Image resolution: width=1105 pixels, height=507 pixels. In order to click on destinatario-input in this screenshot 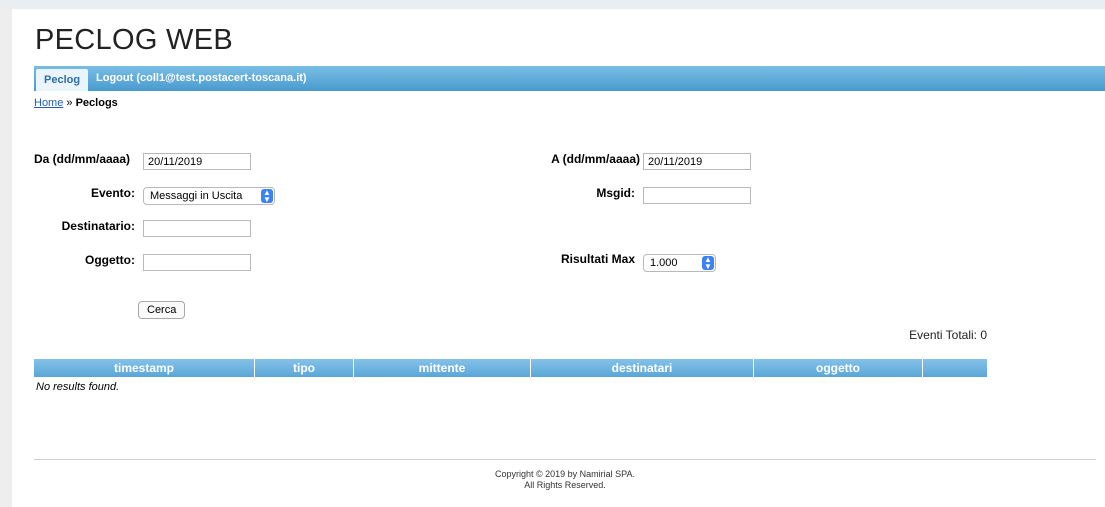, I will do `click(197, 228)`.